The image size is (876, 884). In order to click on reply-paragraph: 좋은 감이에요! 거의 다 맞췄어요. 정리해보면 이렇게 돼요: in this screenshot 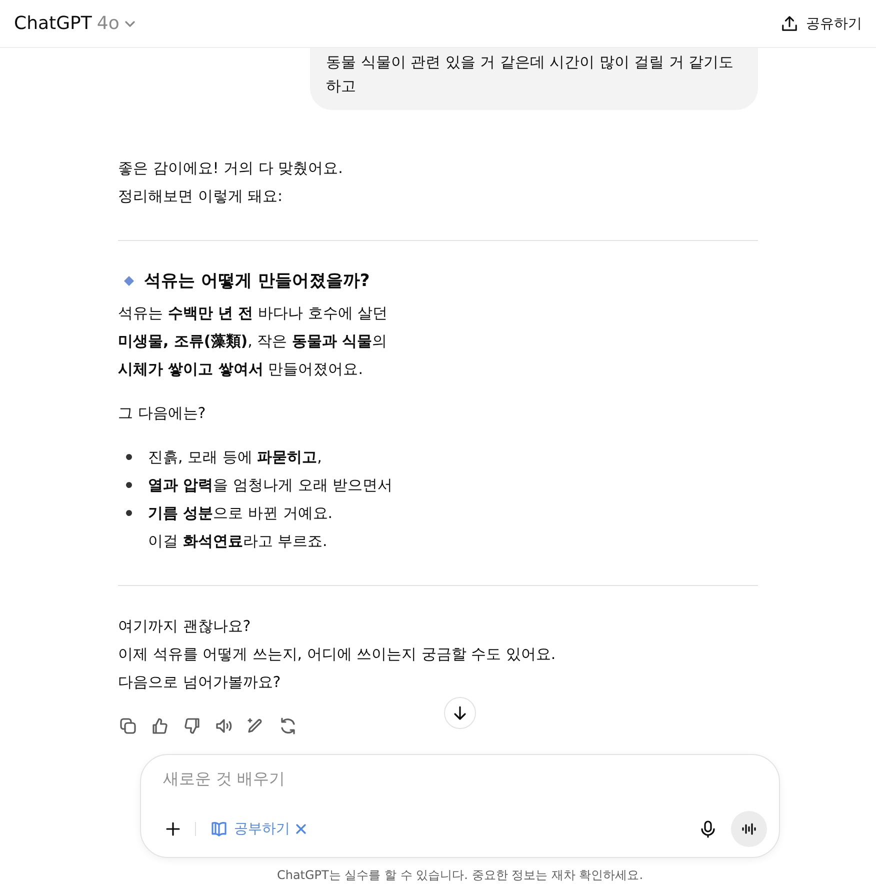, I will do `click(231, 182)`.